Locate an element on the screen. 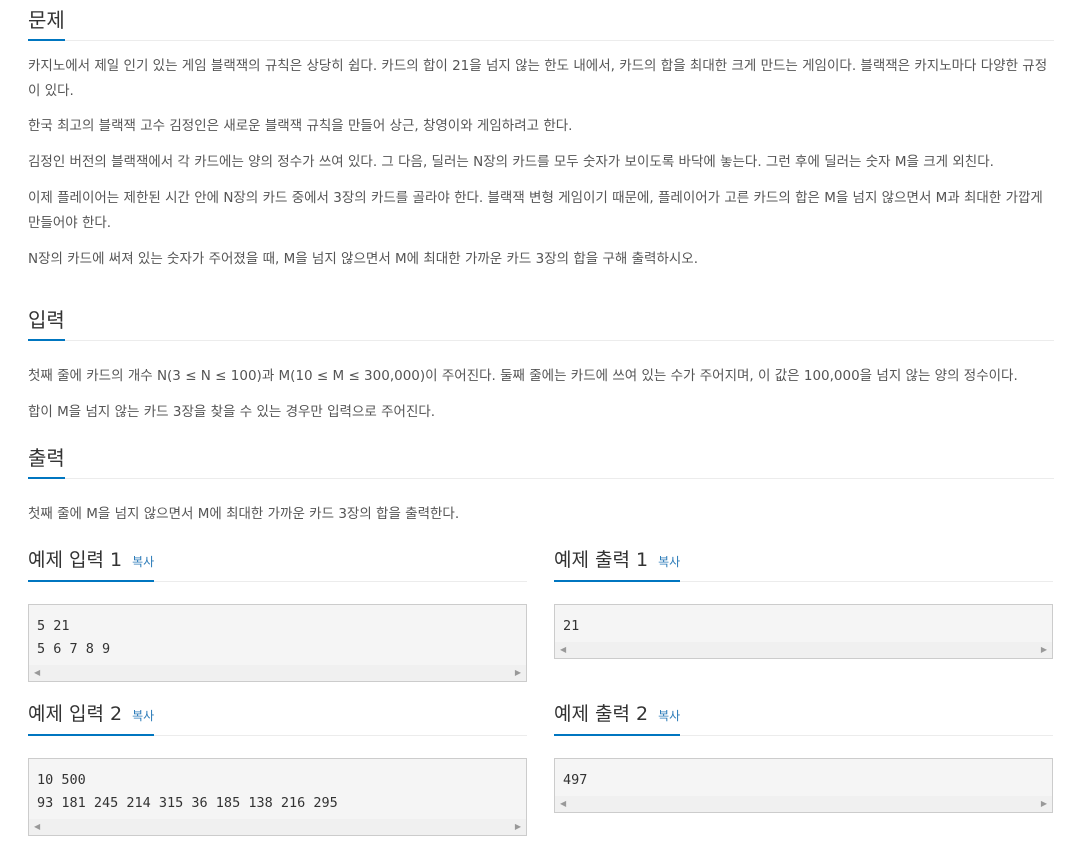 This screenshot has width=1077, height=857. sample-input-box: 5 21 5 6 7 8 9 ◀ ▶ is located at coordinates (277, 643).